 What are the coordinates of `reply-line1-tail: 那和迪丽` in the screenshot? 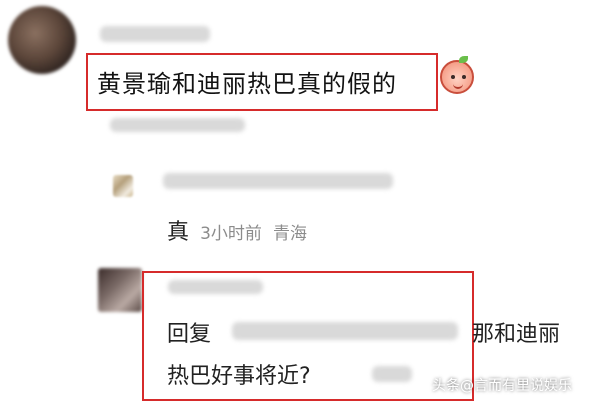 It's located at (516, 334).